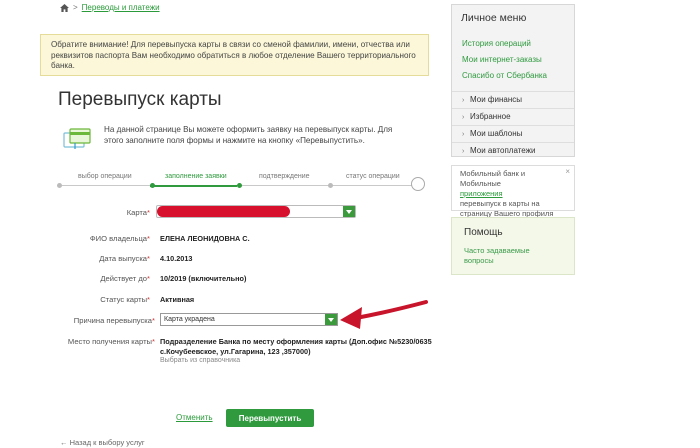  What do you see at coordinates (502, 59) in the screenshot?
I see `menu-link-internet-orders: Мои интернет-заказы` at bounding box center [502, 59].